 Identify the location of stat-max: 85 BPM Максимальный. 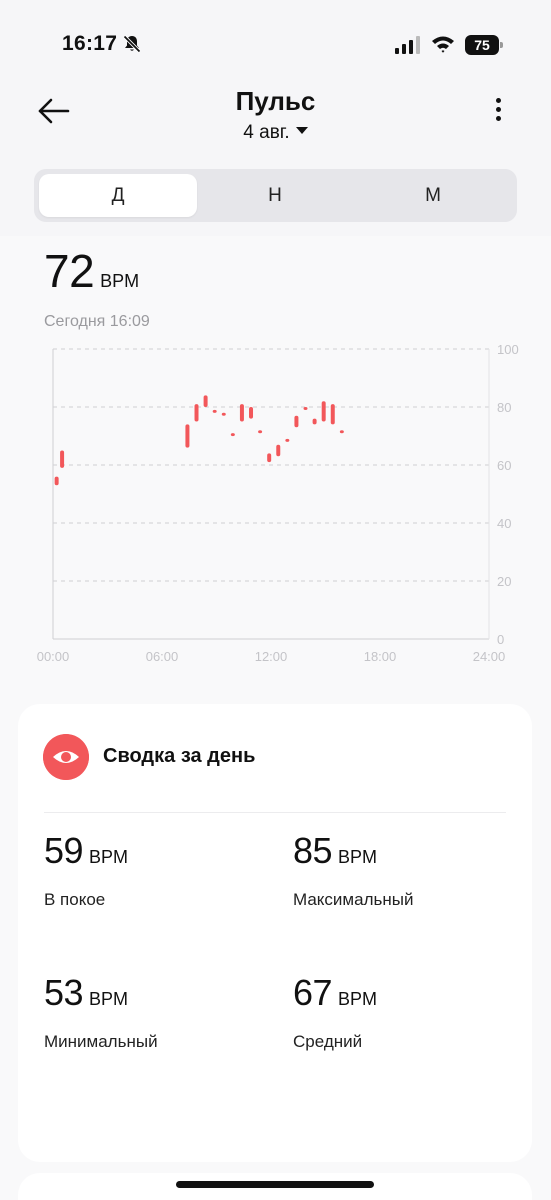
(353, 870).